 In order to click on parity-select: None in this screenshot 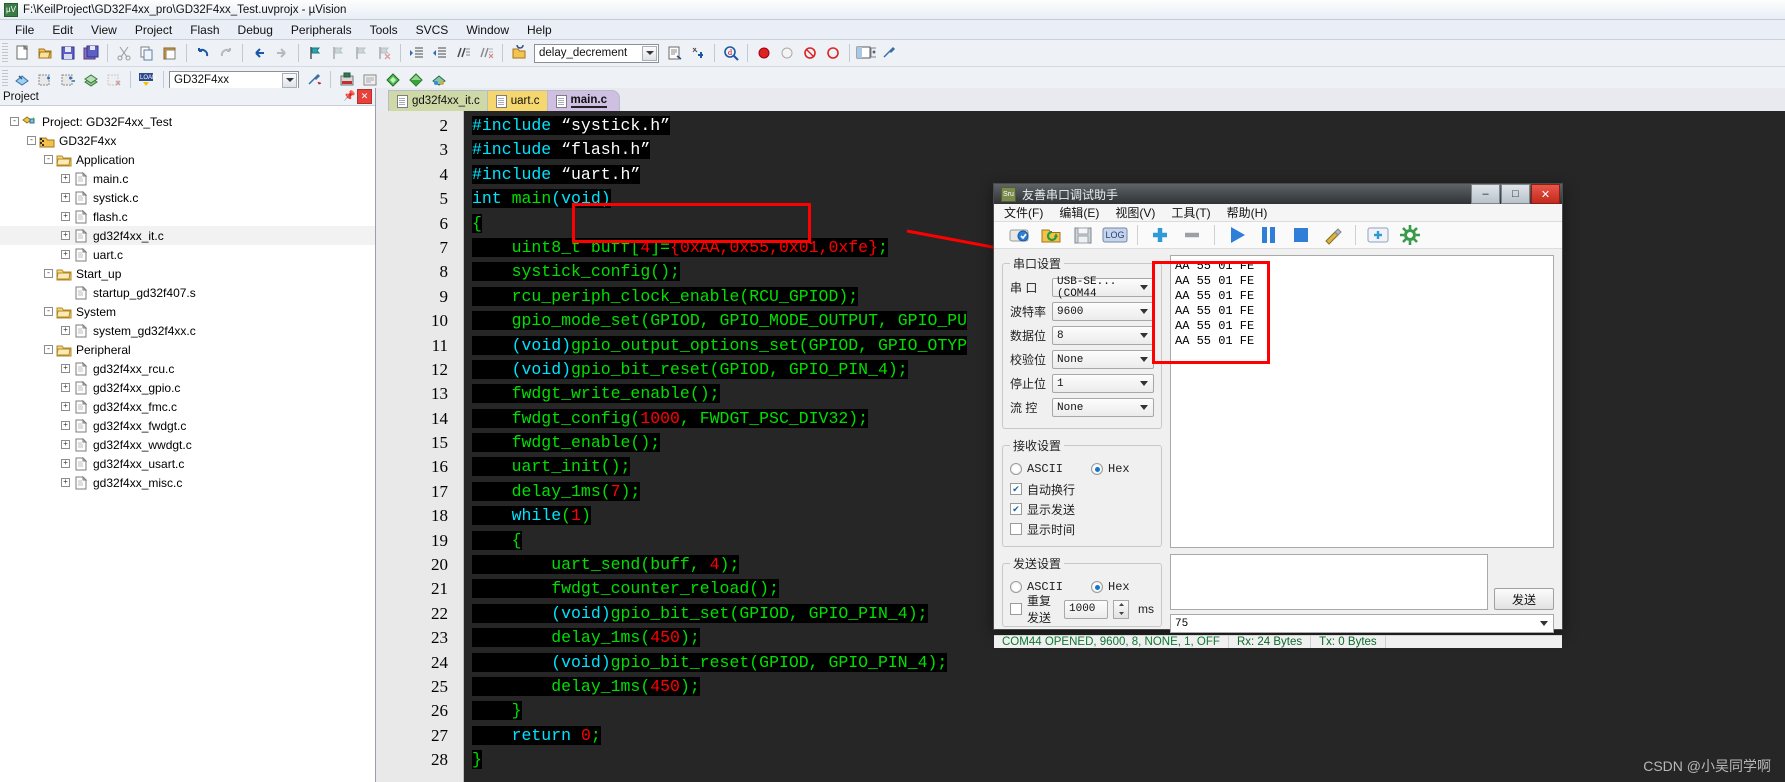, I will do `click(1103, 359)`.